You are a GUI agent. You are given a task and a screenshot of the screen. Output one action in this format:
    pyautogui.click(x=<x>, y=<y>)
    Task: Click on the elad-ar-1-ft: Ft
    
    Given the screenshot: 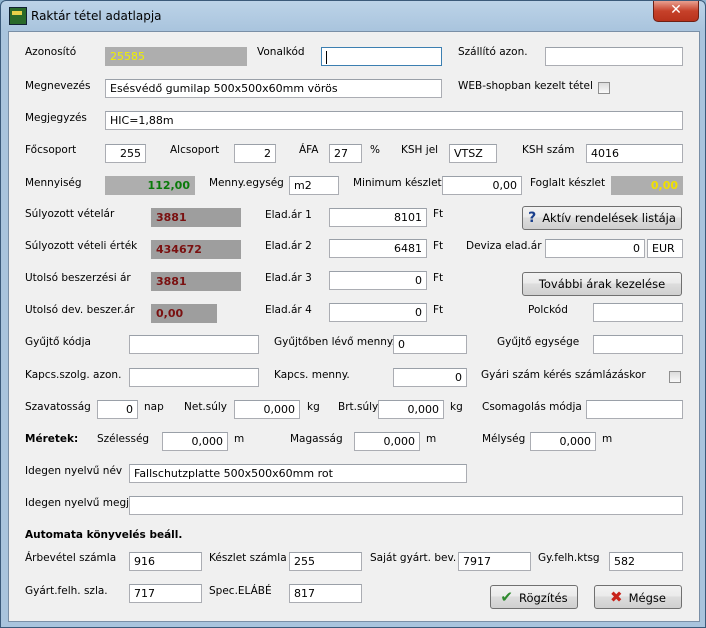 What is the action you would take?
    pyautogui.click(x=438, y=214)
    